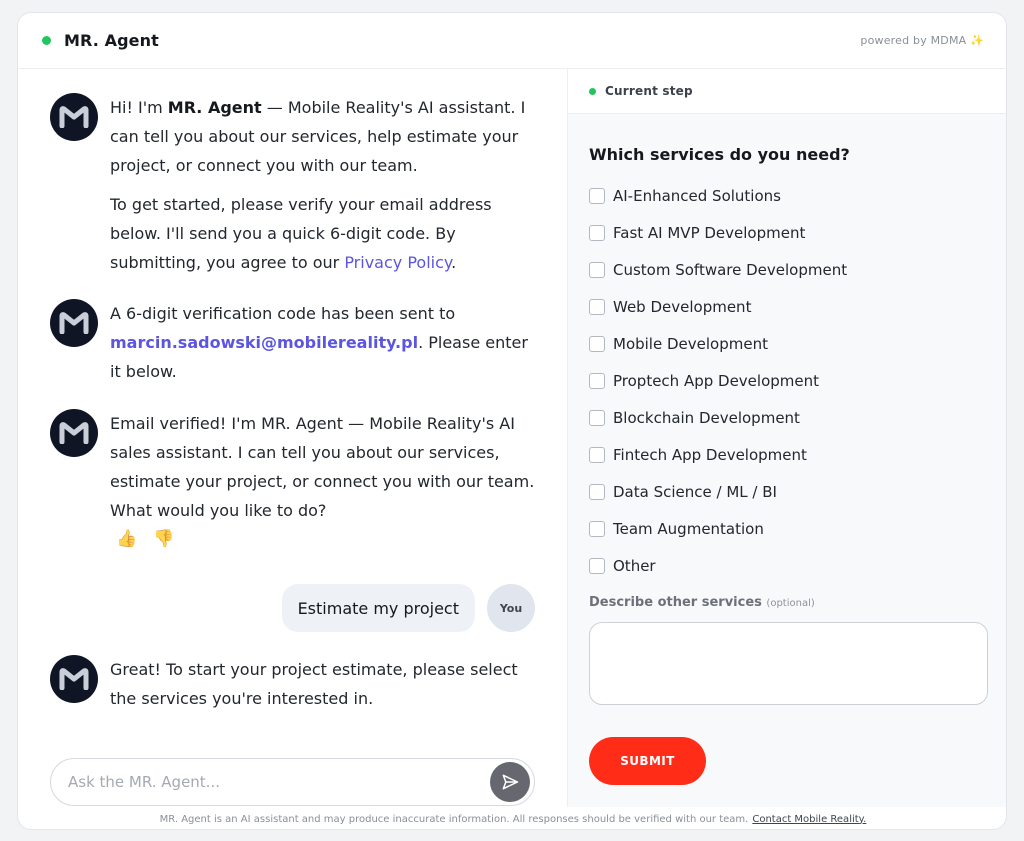 The height and width of the screenshot is (841, 1024). I want to click on user-message: Estimate my project You, so click(408, 608).